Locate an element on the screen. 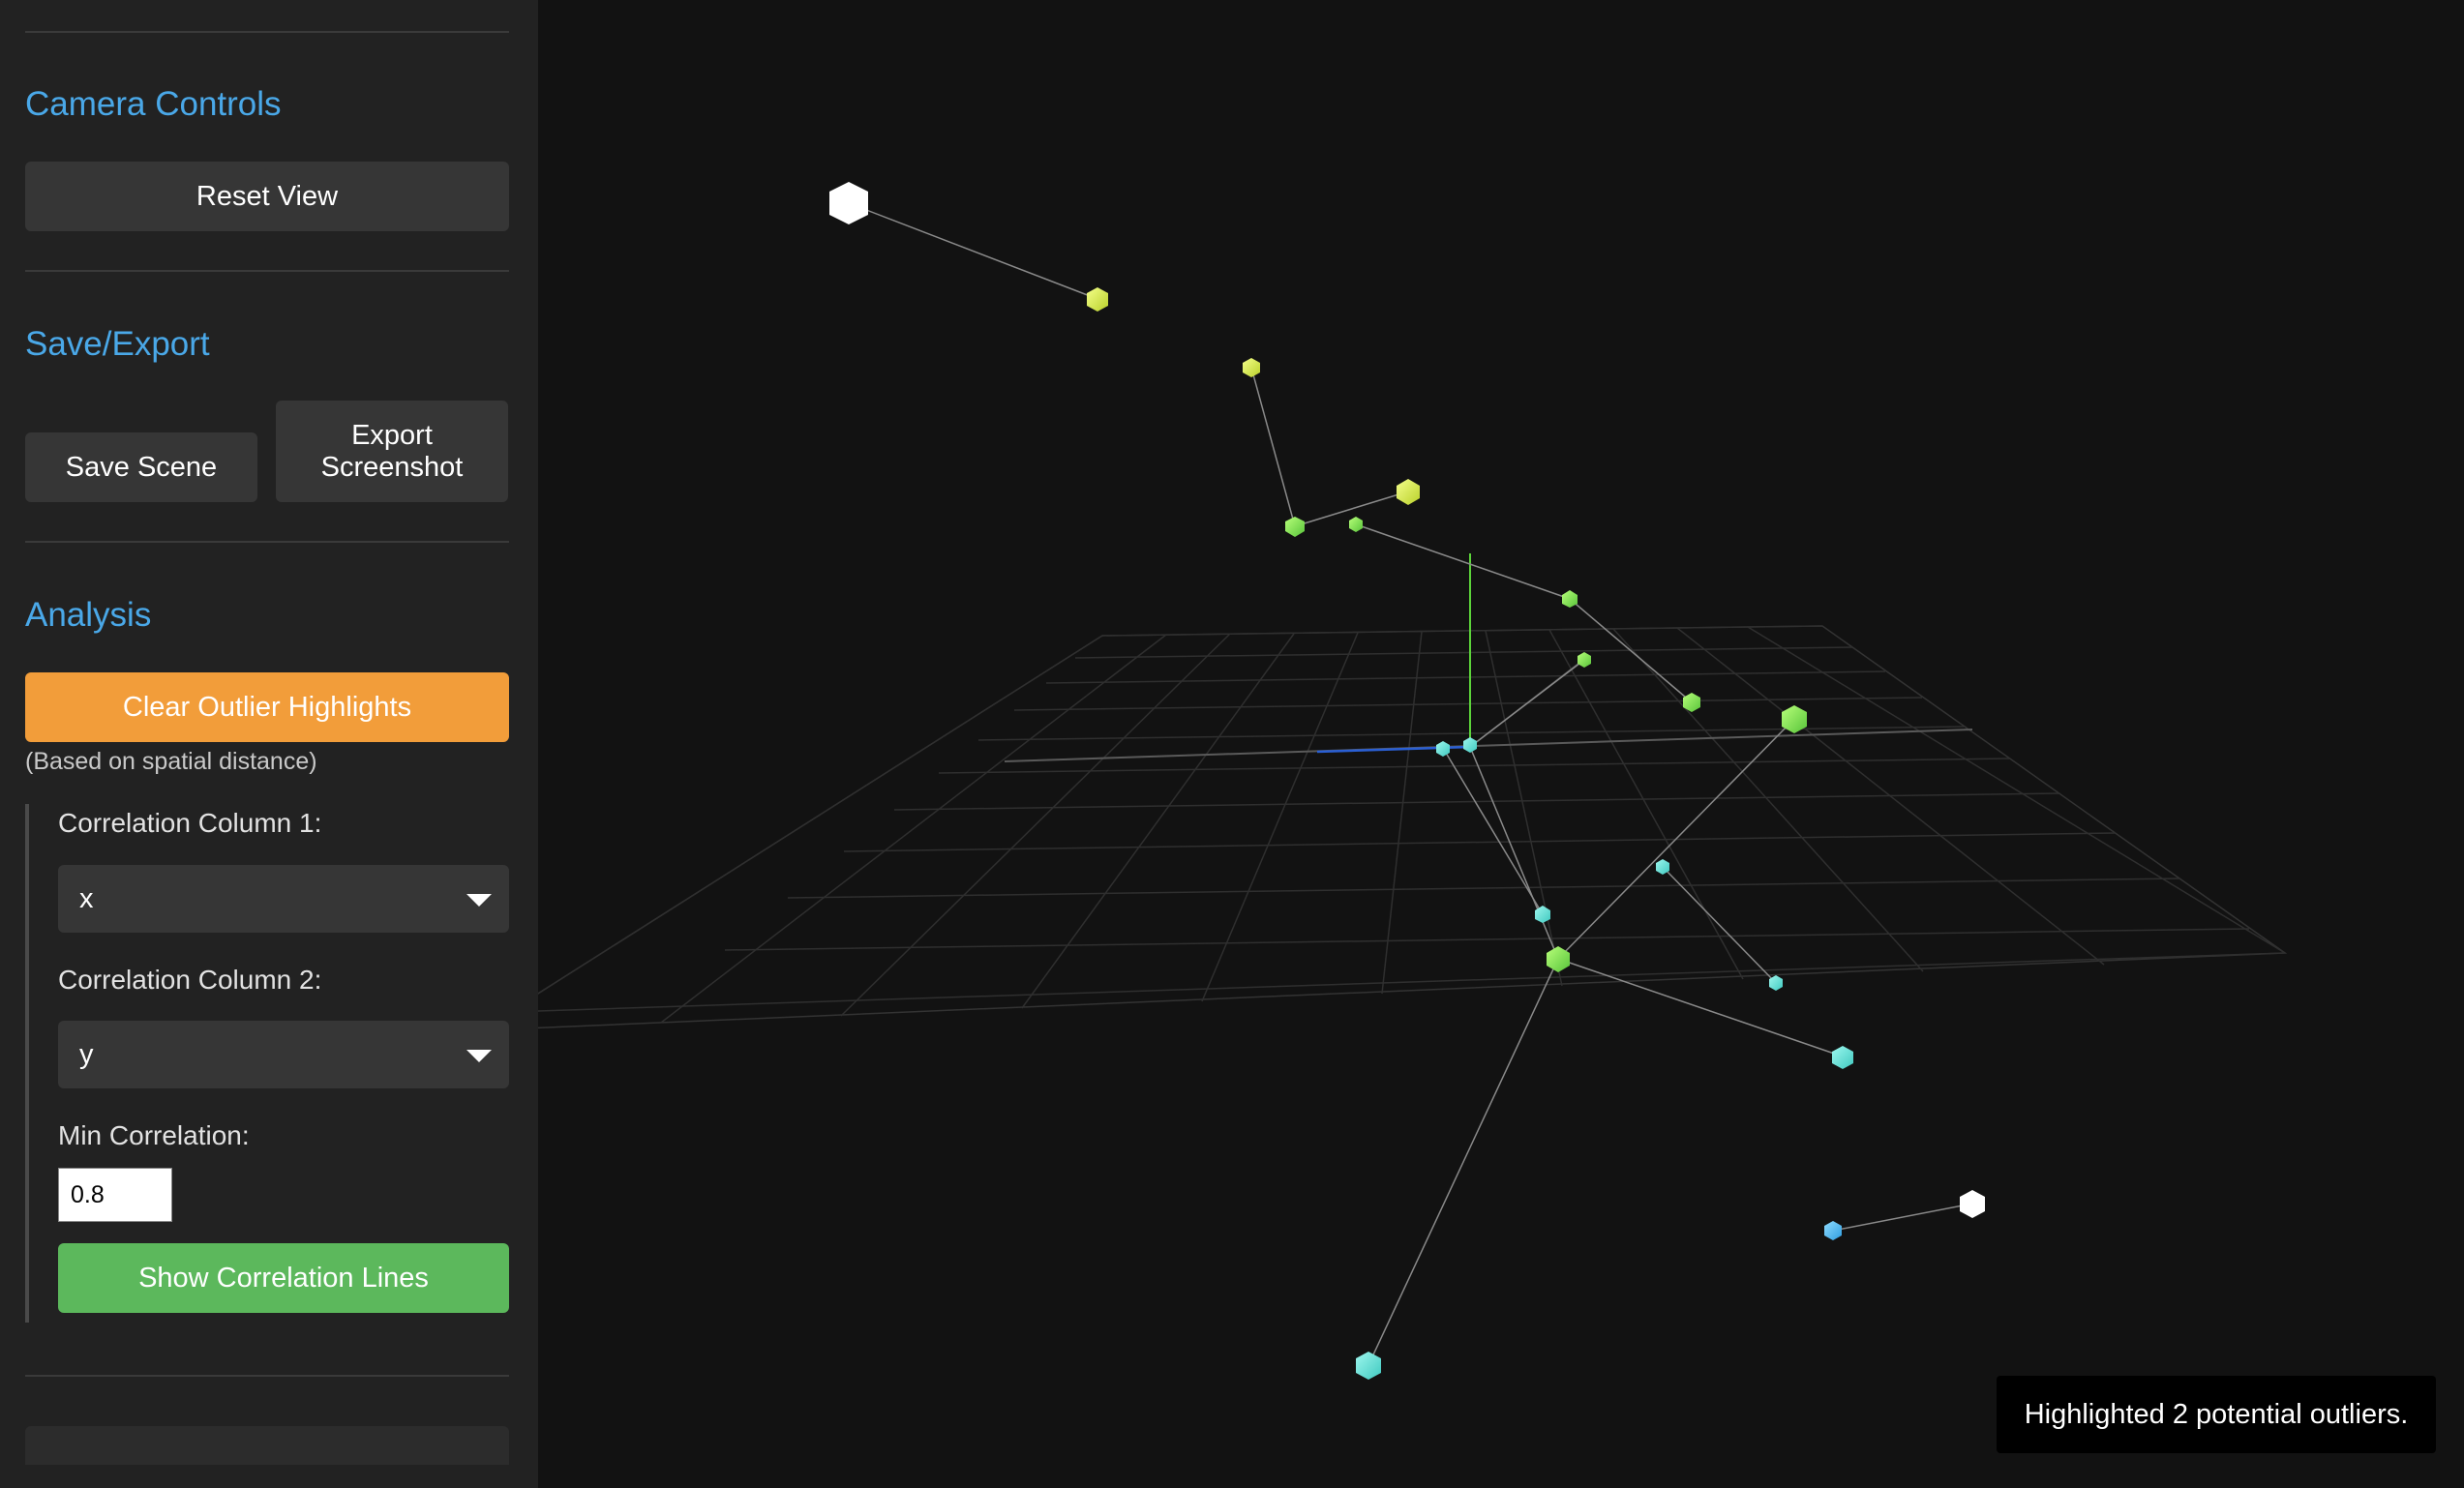  clear-outlier-highlights-button: Clear Outlier Highlights is located at coordinates (267, 707).